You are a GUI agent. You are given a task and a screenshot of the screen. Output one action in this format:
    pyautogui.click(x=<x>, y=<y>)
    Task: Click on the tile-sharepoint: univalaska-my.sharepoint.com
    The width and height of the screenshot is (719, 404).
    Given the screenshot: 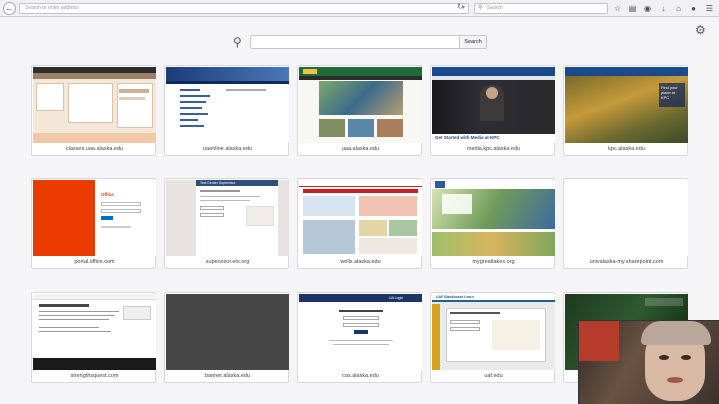 What is the action you would take?
    pyautogui.click(x=625, y=223)
    